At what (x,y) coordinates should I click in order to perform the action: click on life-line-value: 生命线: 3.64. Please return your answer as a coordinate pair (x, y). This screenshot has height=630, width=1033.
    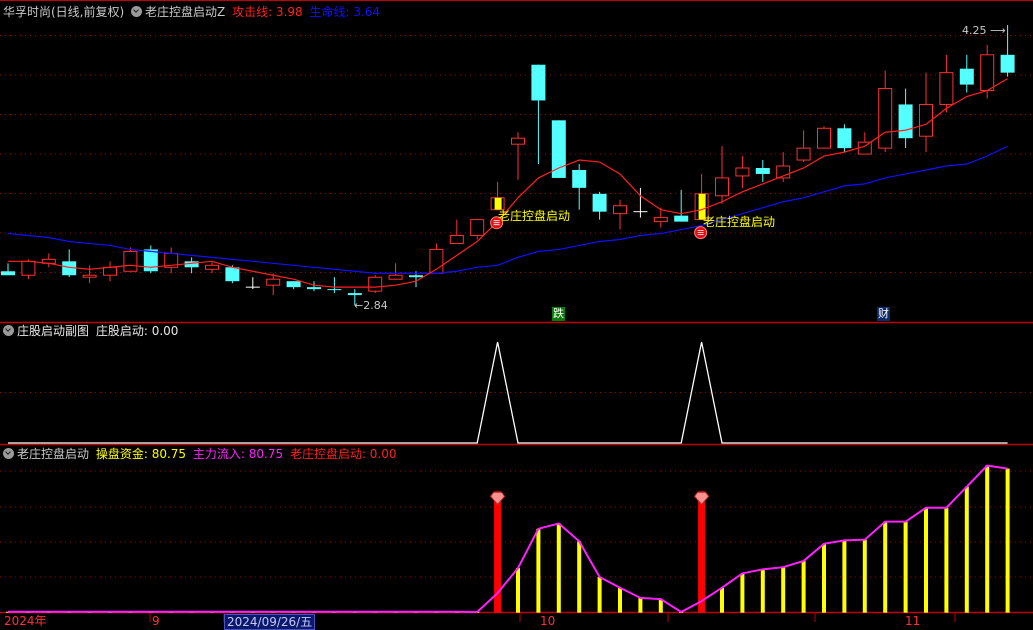
    Looking at the image, I should click on (345, 12).